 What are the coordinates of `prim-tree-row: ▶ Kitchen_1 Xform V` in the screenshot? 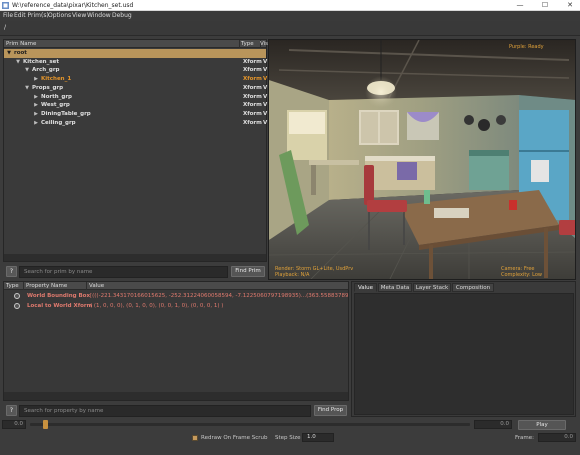 It's located at (135, 79).